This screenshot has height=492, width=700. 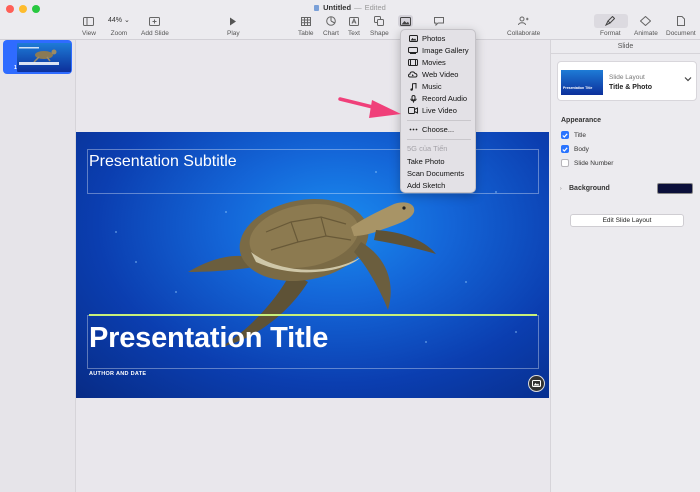 I want to click on shape-icon, so click(x=379, y=21).